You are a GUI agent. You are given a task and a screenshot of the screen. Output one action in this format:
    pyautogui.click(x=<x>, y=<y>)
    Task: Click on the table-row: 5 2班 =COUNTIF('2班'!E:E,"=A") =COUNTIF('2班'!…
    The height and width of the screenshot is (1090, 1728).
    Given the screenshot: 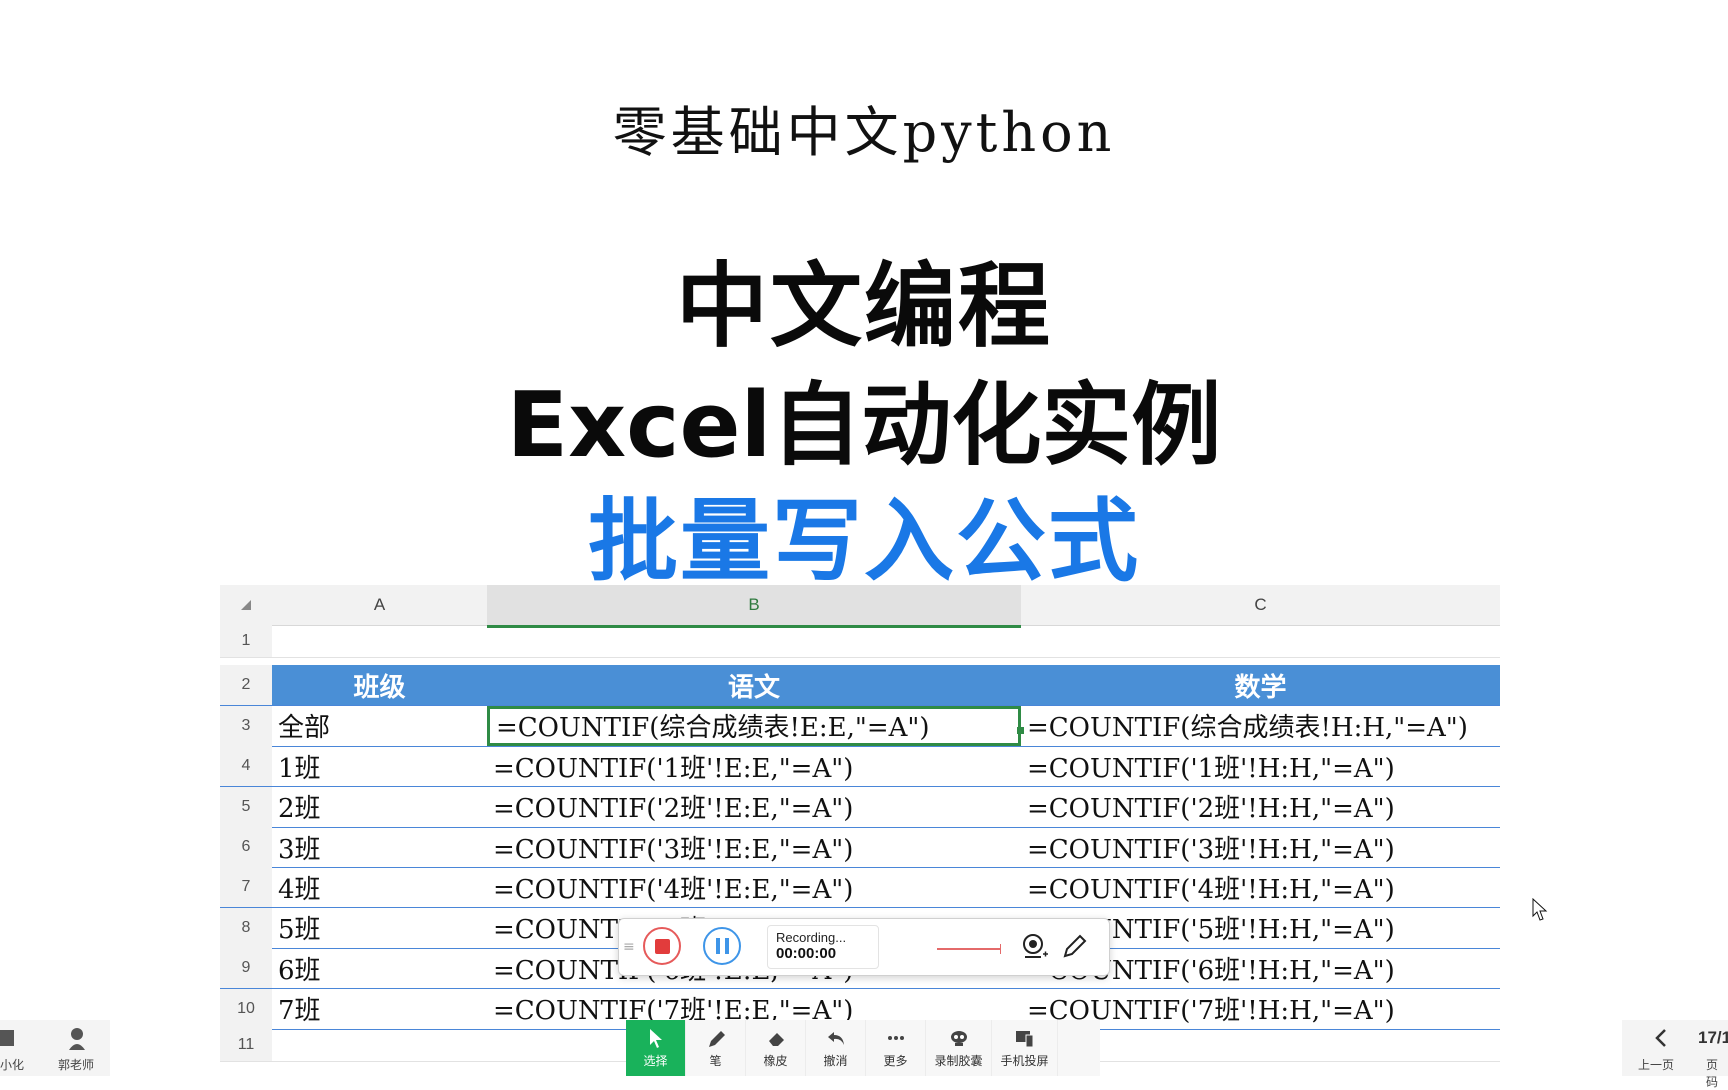 What is the action you would take?
    pyautogui.click(x=860, y=807)
    